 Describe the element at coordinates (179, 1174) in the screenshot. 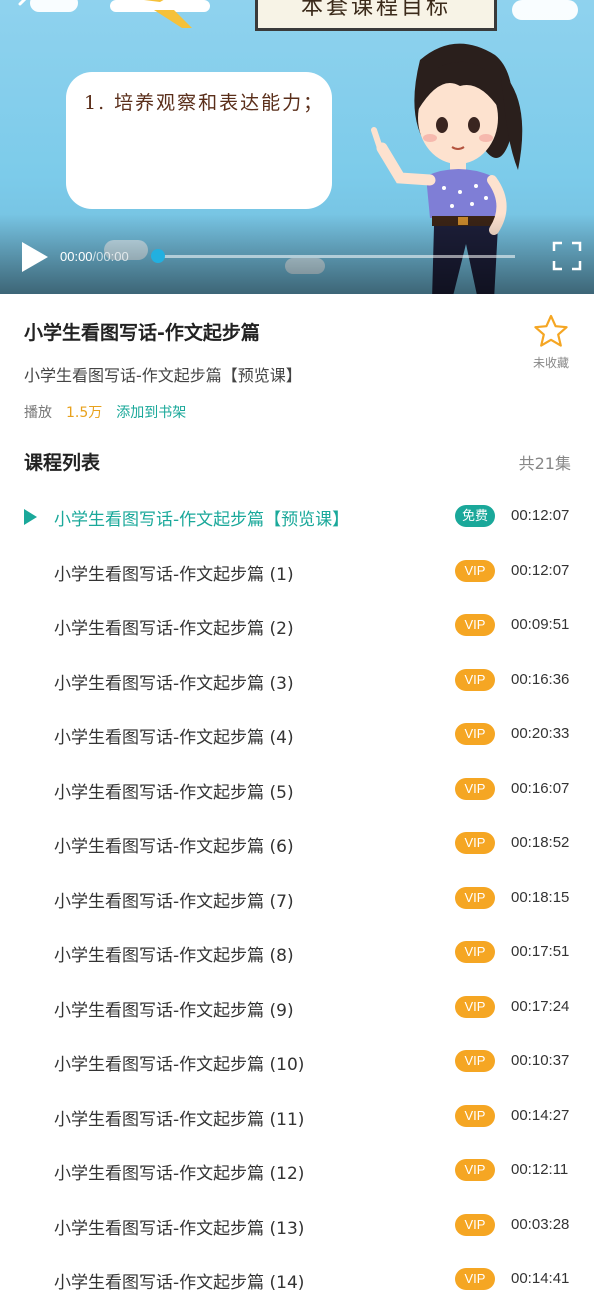

I see `episode-title: 小学生看图写话-作文起步篇 (12)` at that location.